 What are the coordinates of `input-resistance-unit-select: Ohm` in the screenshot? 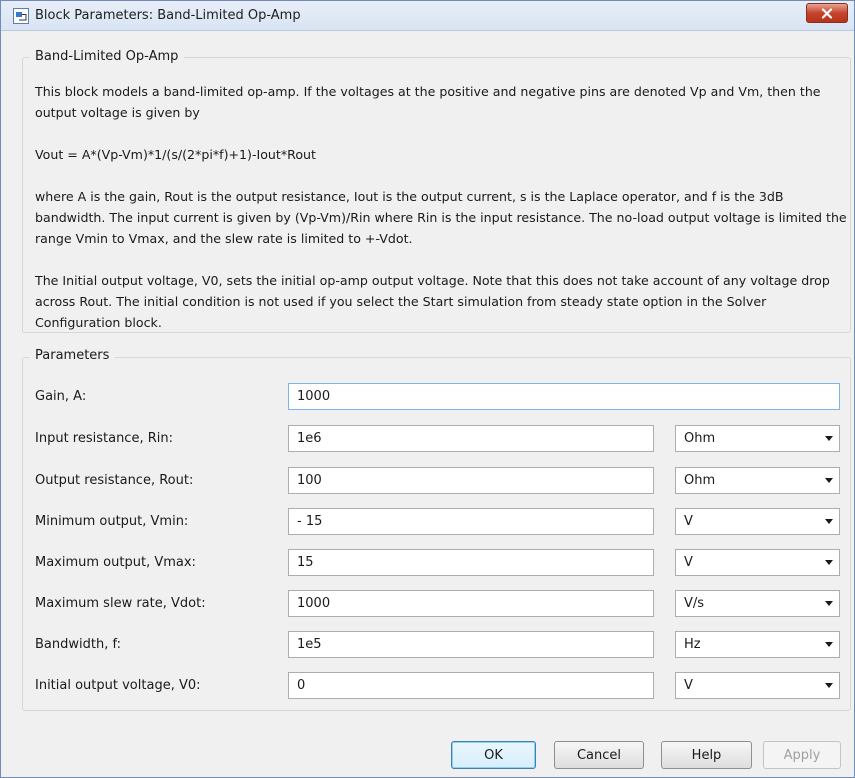 It's located at (757, 438).